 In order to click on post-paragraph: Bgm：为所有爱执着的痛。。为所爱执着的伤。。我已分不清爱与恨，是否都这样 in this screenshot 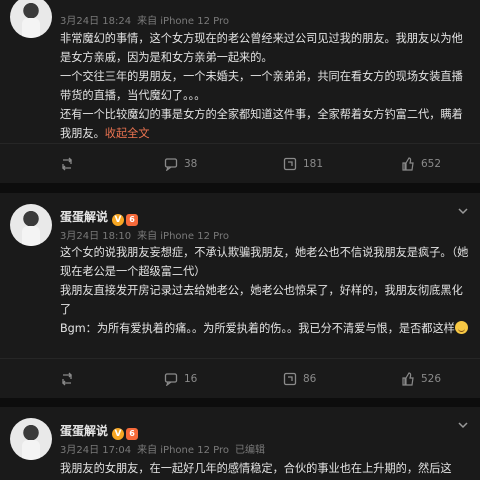, I will do `click(265, 328)`.